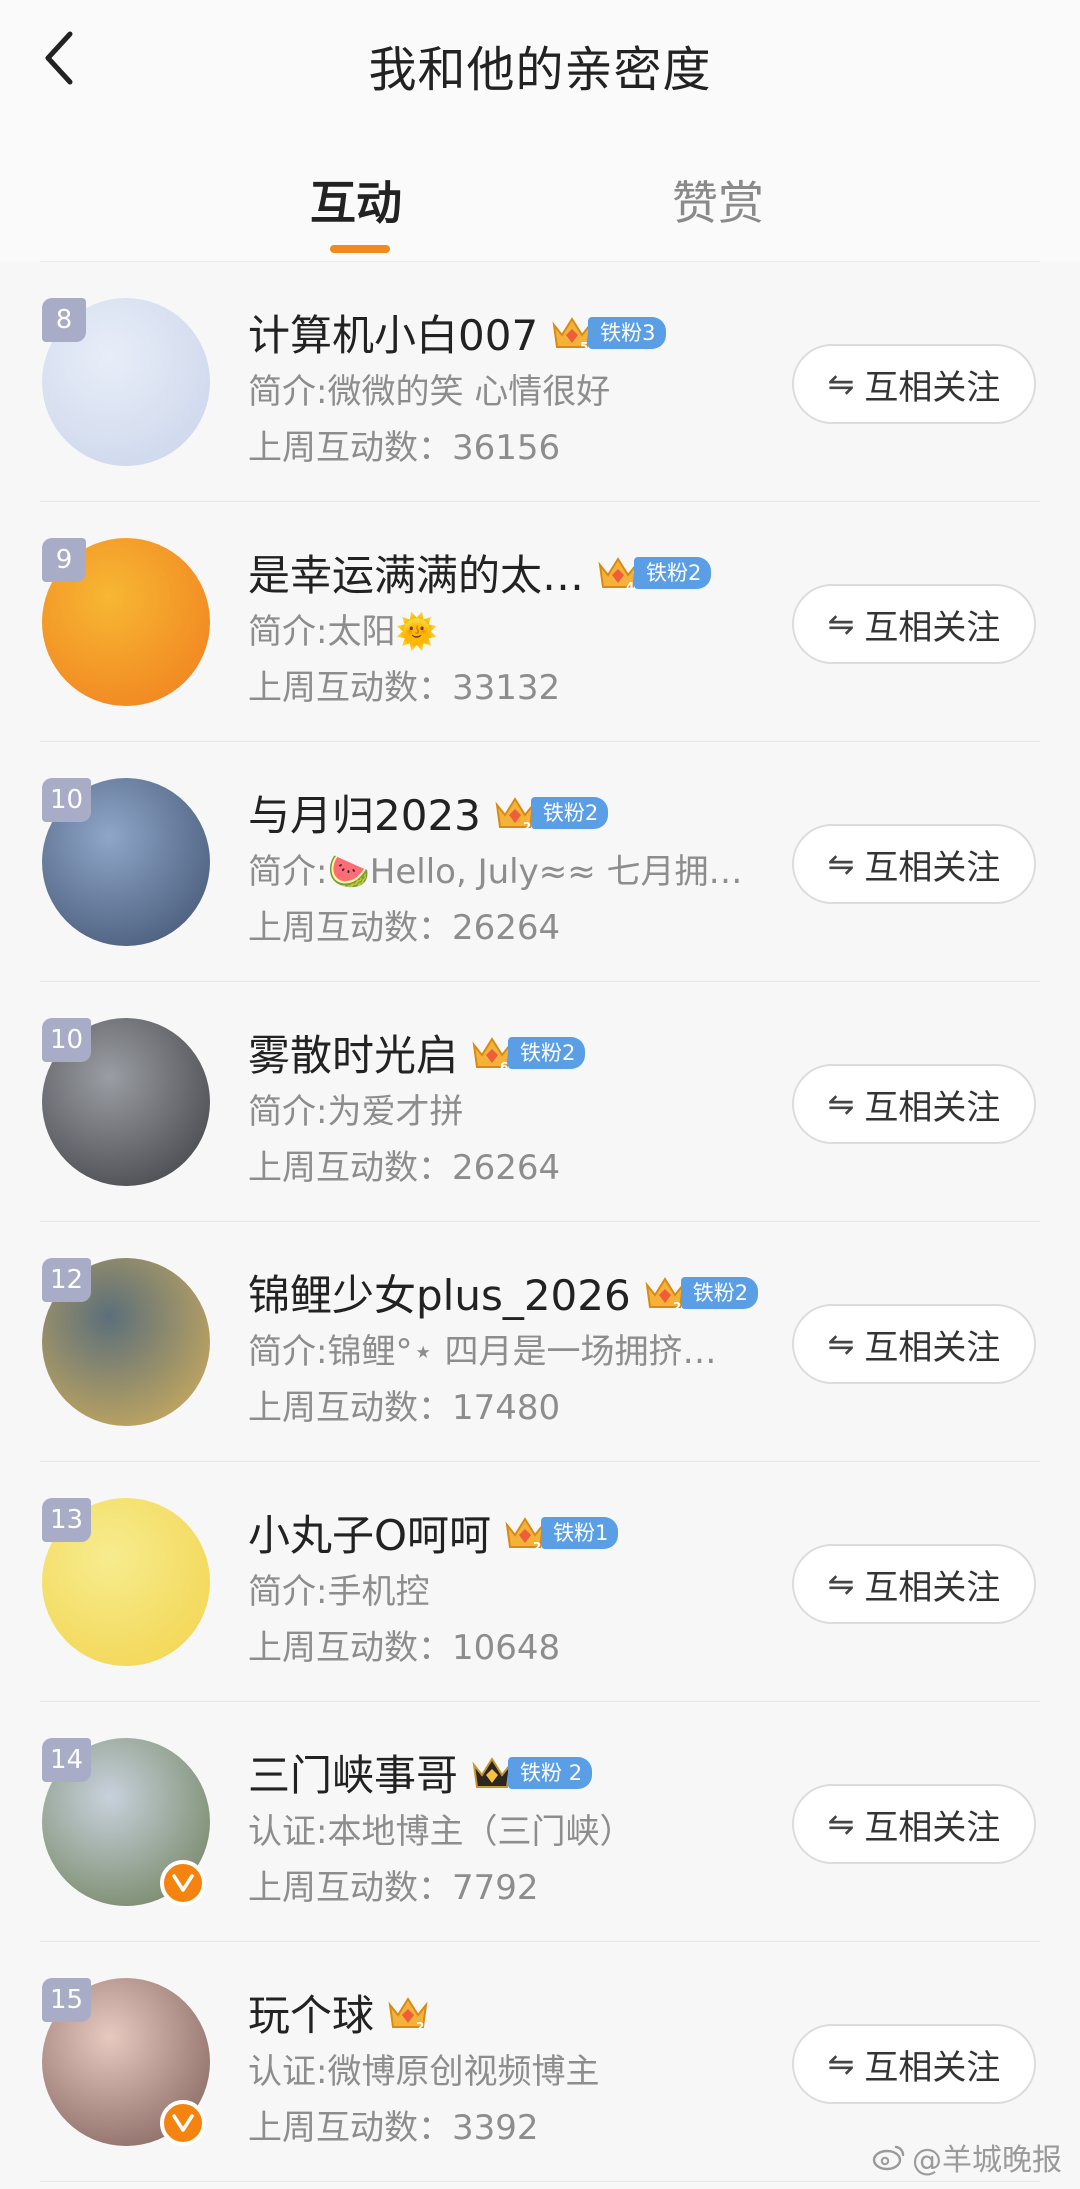  What do you see at coordinates (540, 622) in the screenshot?
I see `list-item: 9 是幸运满满的太… 4 铁粉2 简介:太阳🌞 上周互动数：33132 ⇋ 互相关注` at bounding box center [540, 622].